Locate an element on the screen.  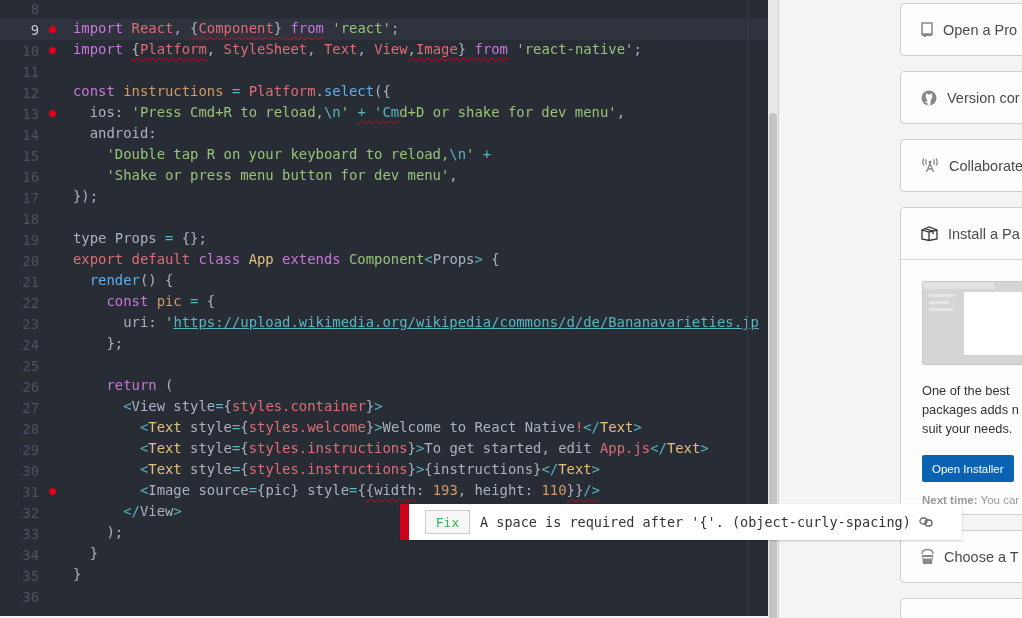
card-header: Version cor is located at coordinates (961, 97).